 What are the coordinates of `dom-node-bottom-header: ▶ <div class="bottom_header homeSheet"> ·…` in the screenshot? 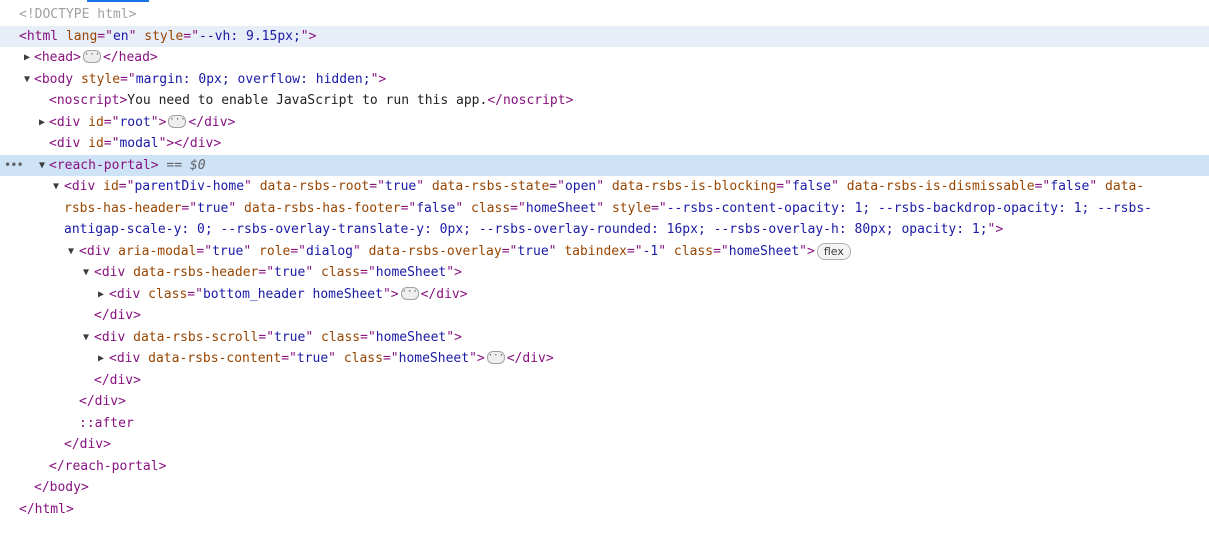 It's located at (604, 295).